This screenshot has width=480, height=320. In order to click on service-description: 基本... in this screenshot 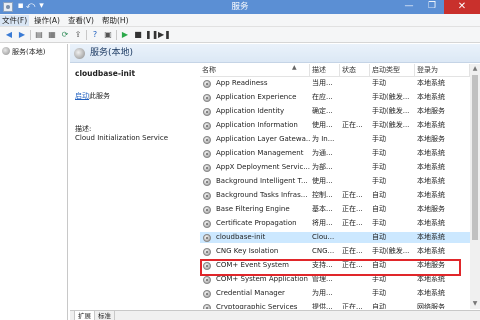, I will do `click(322, 209)`.